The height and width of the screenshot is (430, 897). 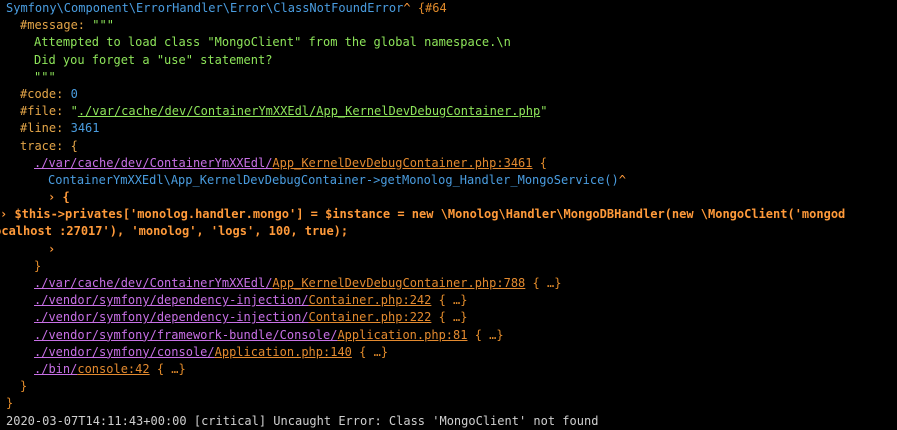 What do you see at coordinates (74, 111) in the screenshot?
I see `file-quote-open: "` at bounding box center [74, 111].